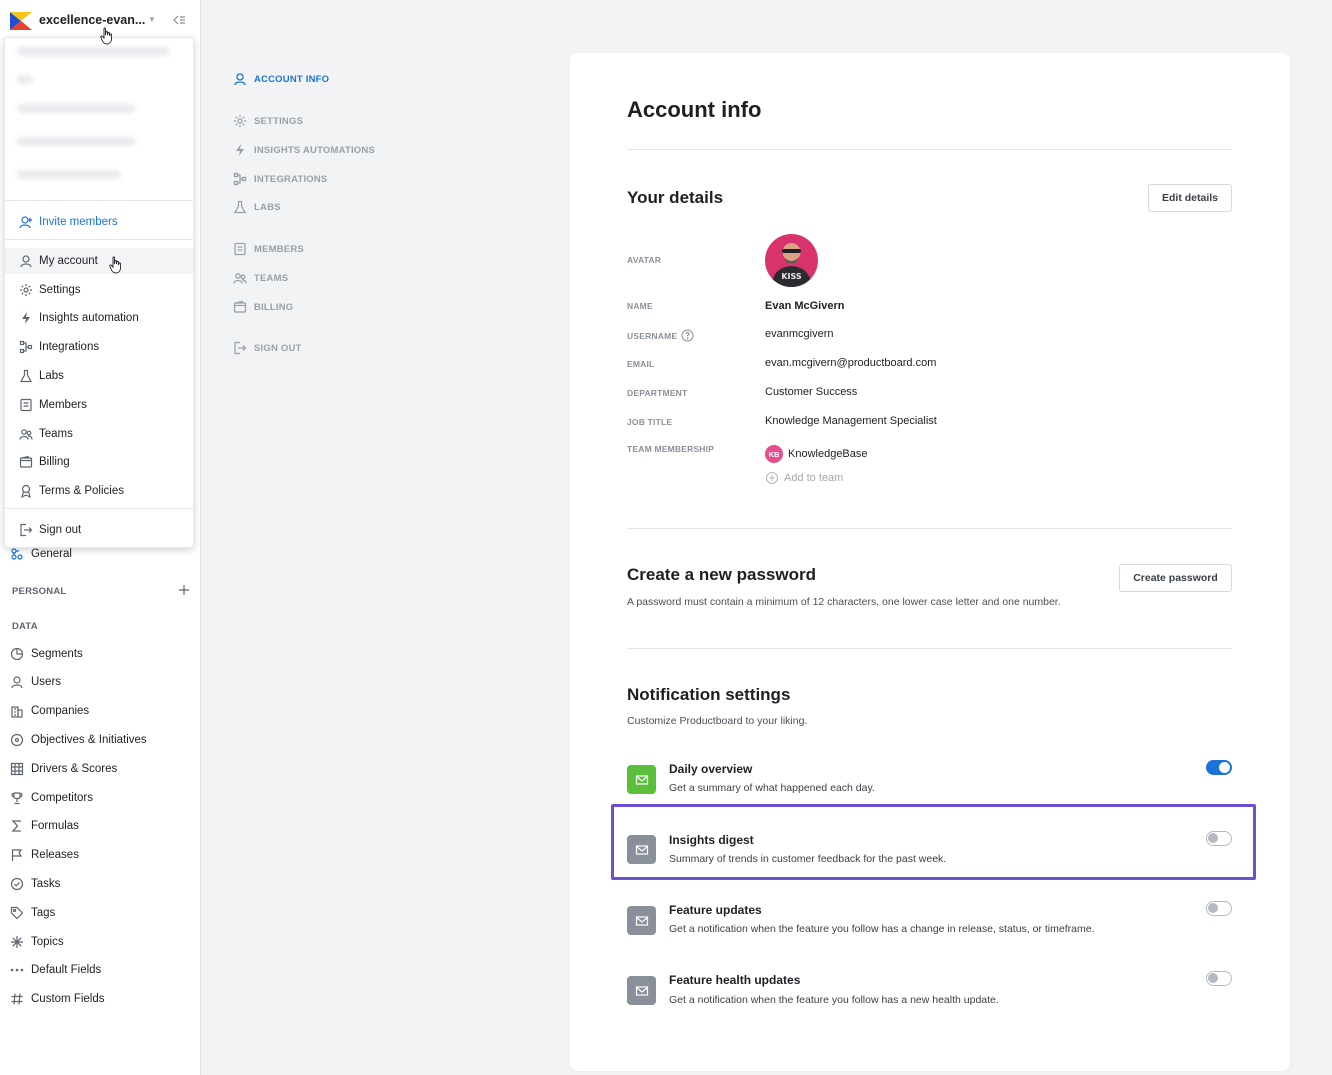 This screenshot has width=1332, height=1075. I want to click on create-password-heading: Create a new password, so click(721, 574).